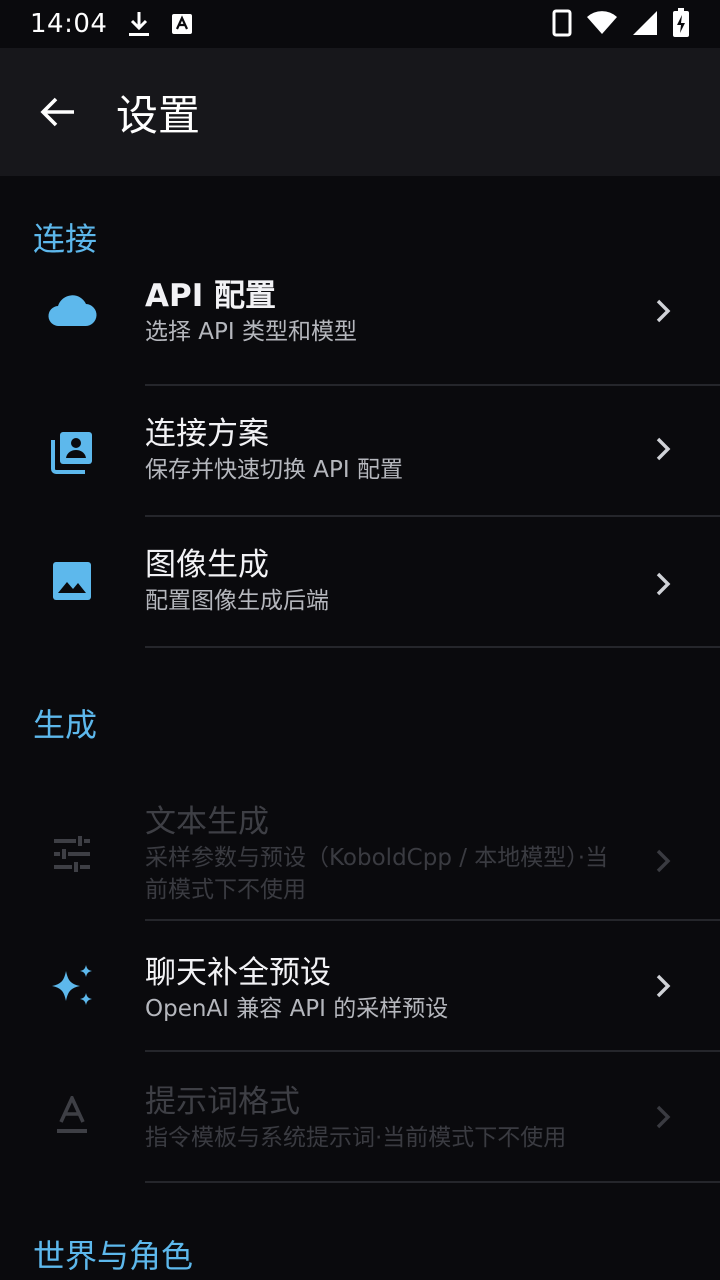 Image resolution: width=720 pixels, height=1280 pixels. What do you see at coordinates (72, 854) in the screenshot?
I see `tune-icon` at bounding box center [72, 854].